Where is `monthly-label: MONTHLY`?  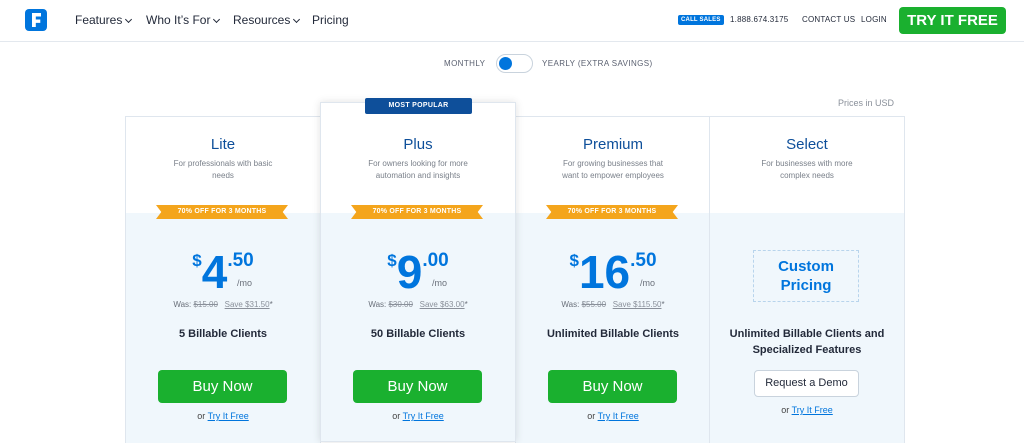 monthly-label: MONTHLY is located at coordinates (464, 63).